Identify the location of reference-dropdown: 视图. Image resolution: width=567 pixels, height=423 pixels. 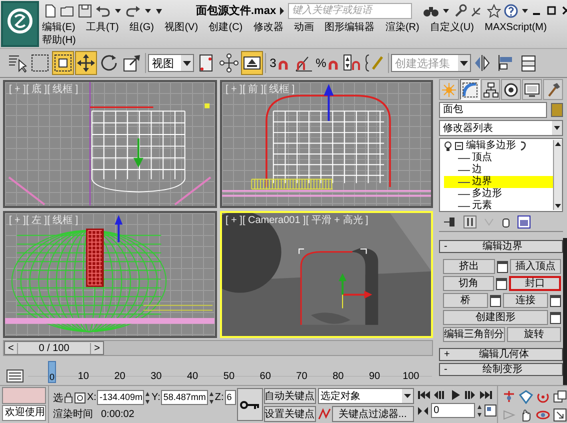
(171, 63).